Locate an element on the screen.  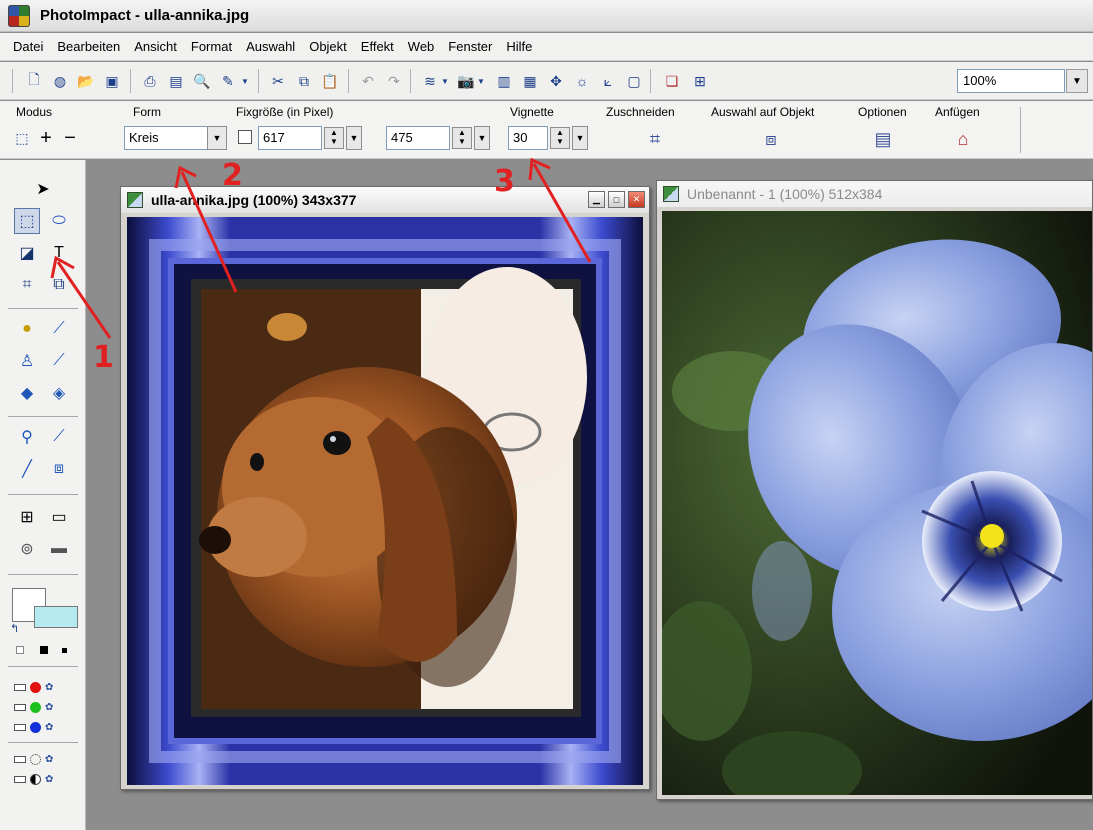
annotation-overlay is located at coordinates (321, 248).